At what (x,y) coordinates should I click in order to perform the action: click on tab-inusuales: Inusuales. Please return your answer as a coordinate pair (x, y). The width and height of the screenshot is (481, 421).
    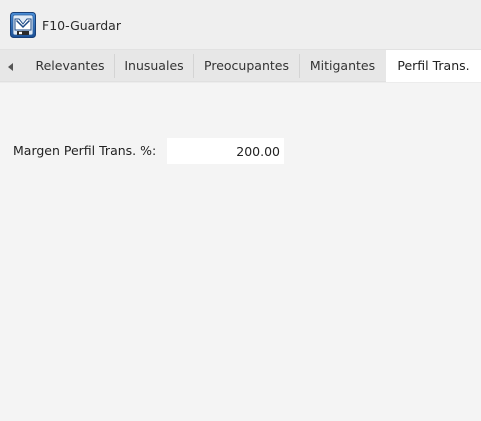
    Looking at the image, I should click on (154, 66).